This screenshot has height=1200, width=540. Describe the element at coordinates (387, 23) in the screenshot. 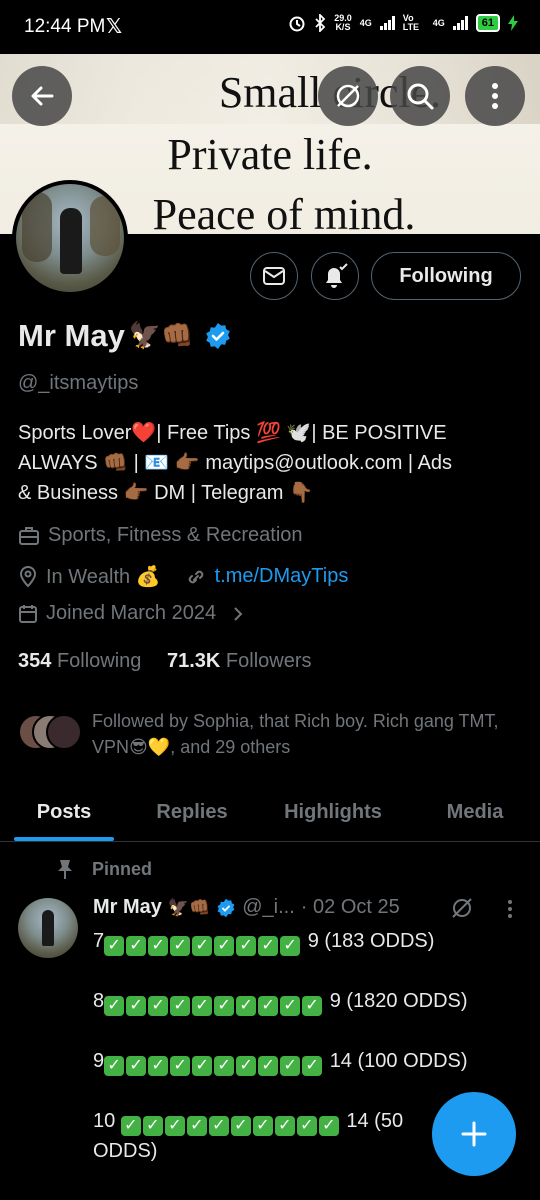

I see `signal-icon` at that location.